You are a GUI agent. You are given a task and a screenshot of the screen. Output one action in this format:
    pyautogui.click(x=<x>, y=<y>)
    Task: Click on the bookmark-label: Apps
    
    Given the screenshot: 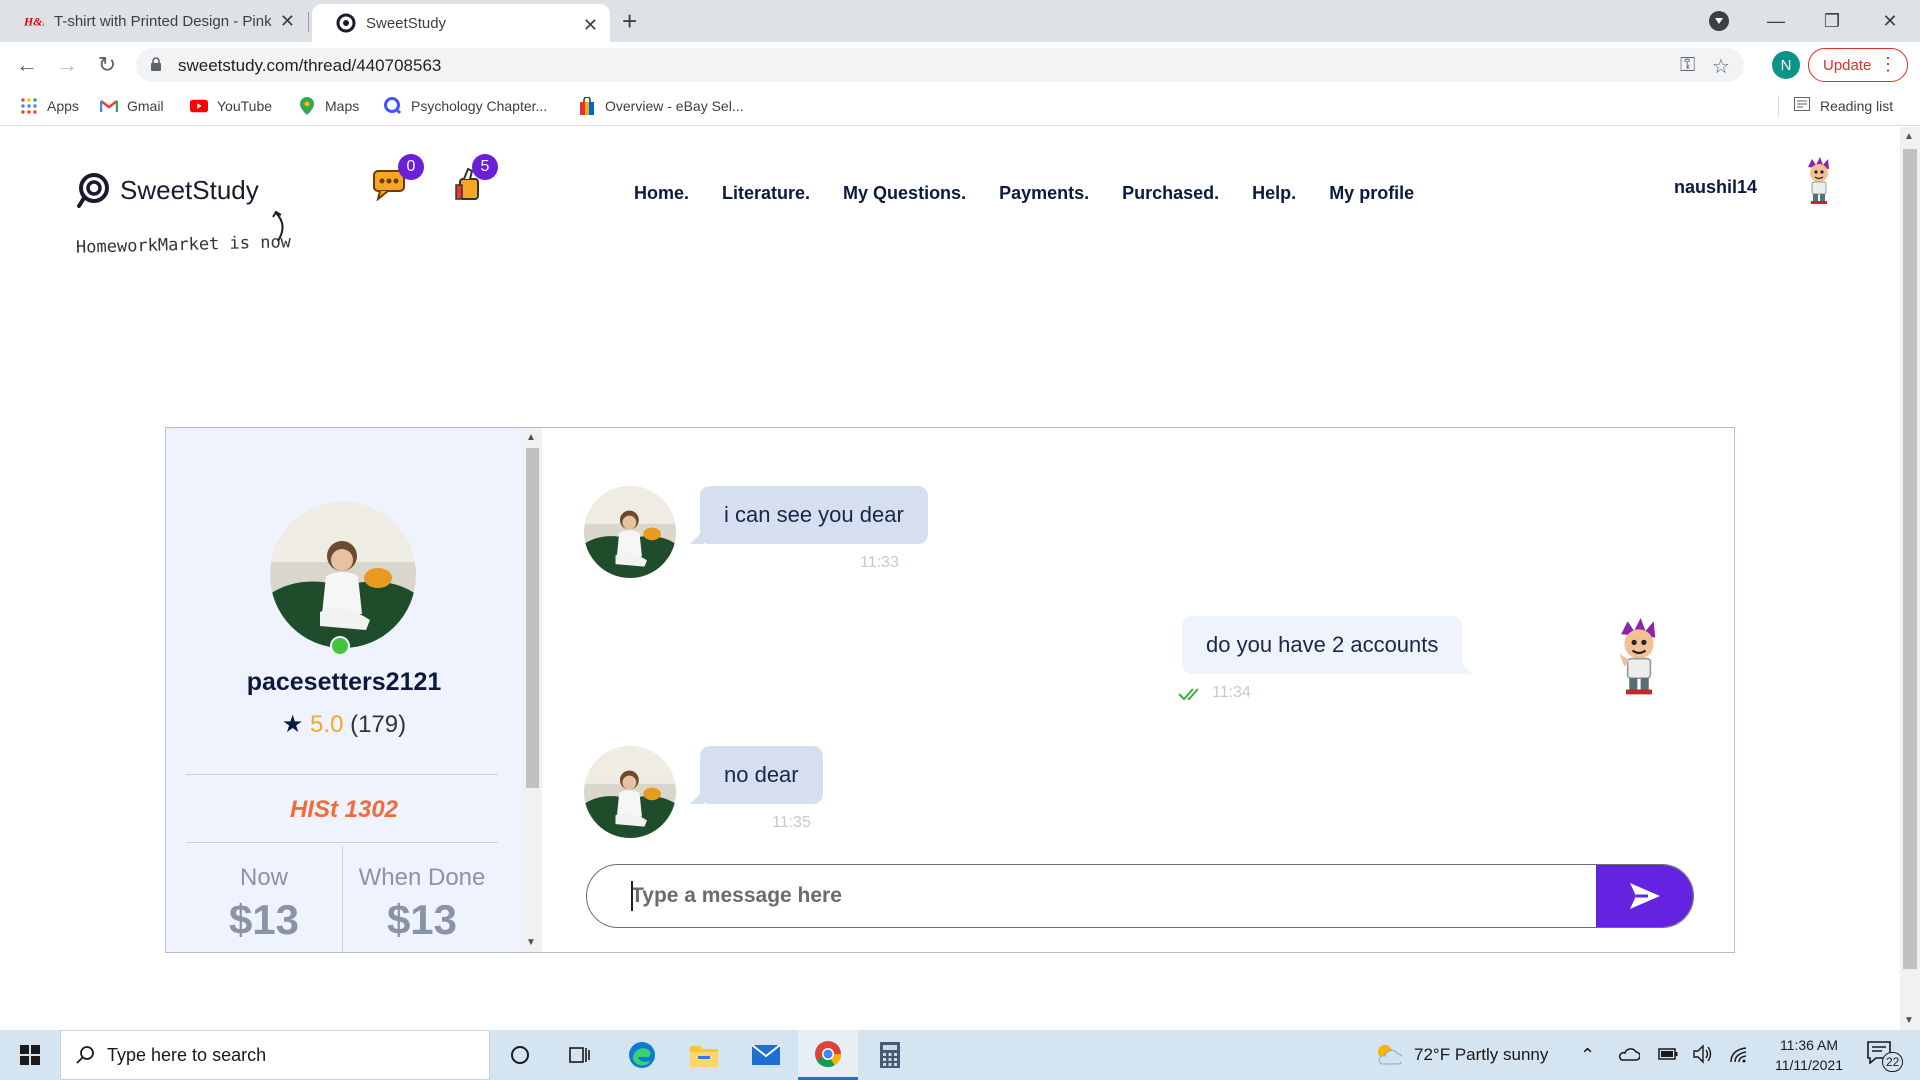 What is the action you would take?
    pyautogui.click(x=63, y=106)
    